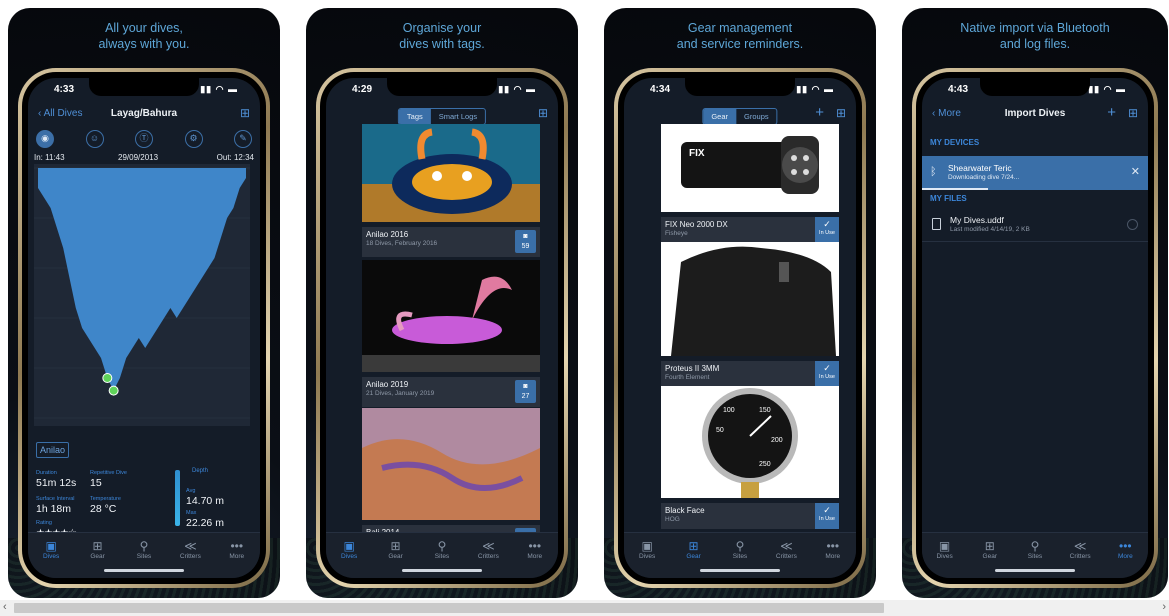 Image resolution: width=1169 pixels, height=616 pixels. I want to click on scroll-right-icon: ›, so click(1164, 607).